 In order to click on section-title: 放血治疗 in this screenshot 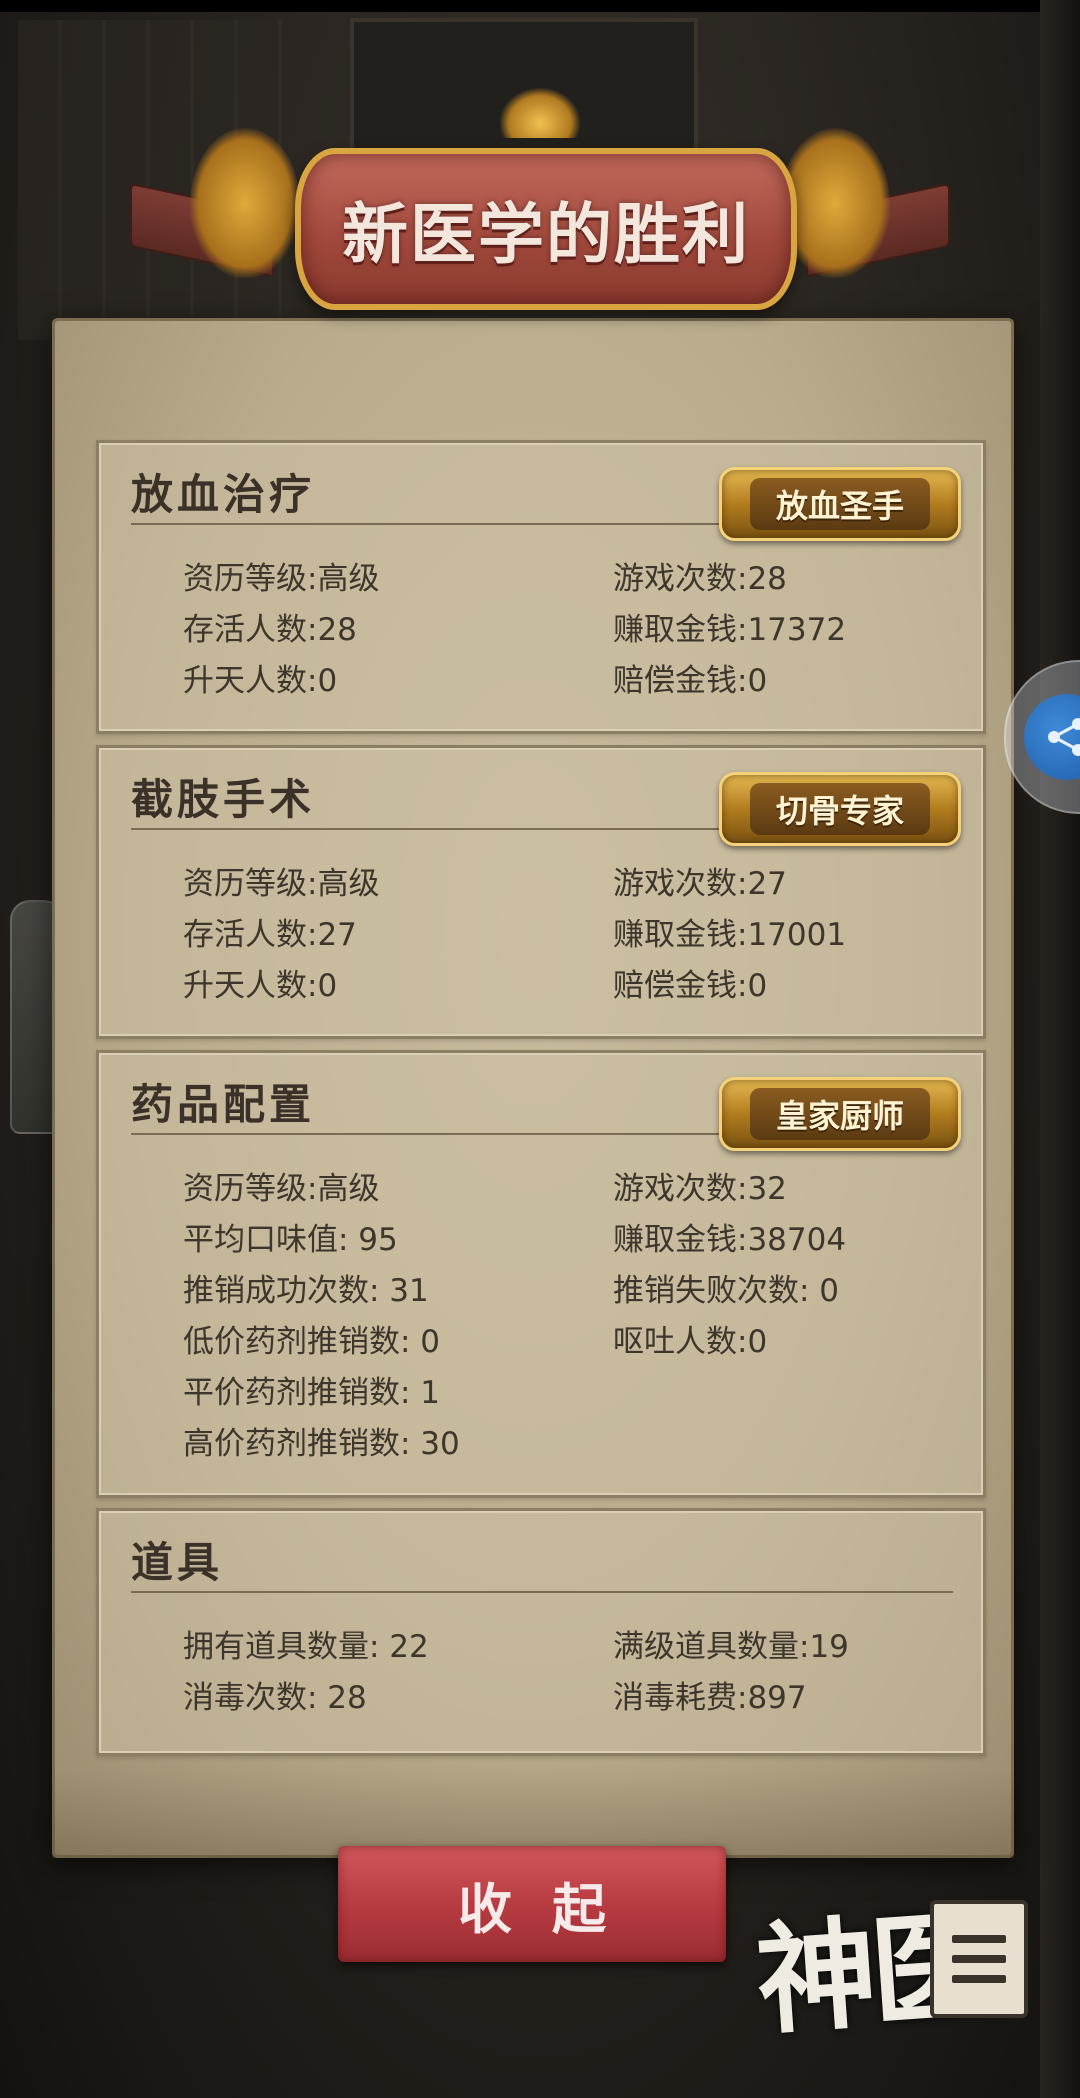, I will do `click(223, 494)`.